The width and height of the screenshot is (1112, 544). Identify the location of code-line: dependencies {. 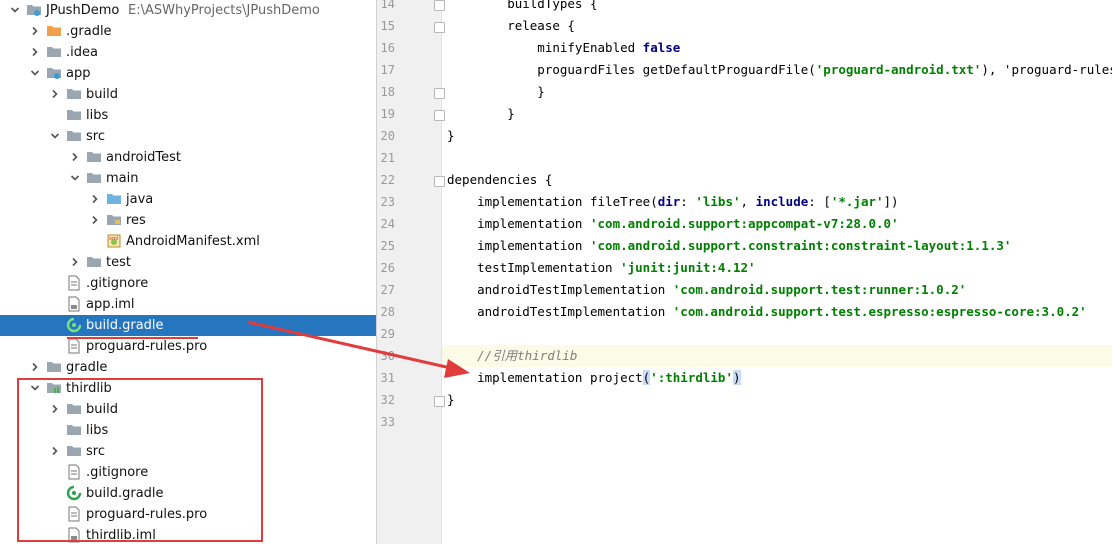
(499, 180).